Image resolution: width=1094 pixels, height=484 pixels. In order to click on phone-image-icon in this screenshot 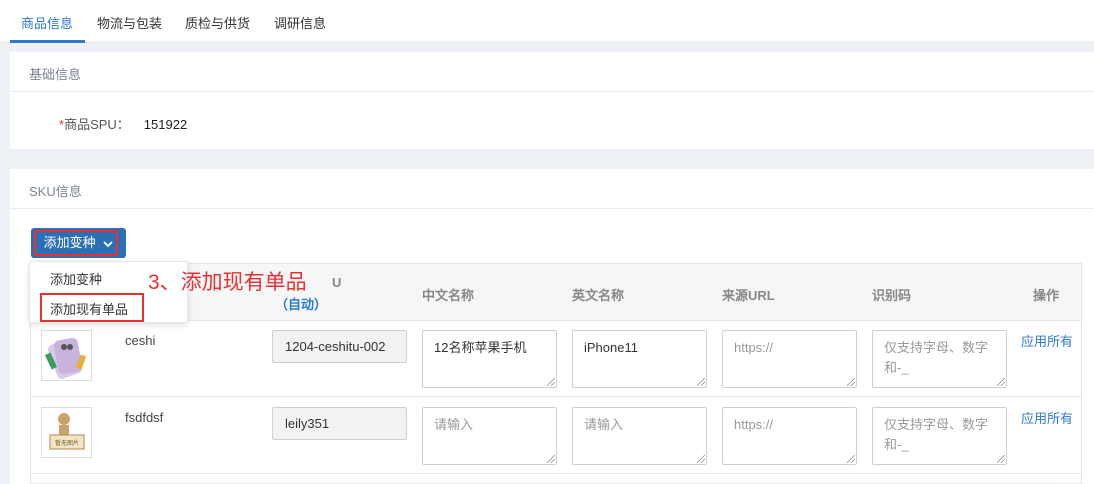, I will do `click(65, 358)`.